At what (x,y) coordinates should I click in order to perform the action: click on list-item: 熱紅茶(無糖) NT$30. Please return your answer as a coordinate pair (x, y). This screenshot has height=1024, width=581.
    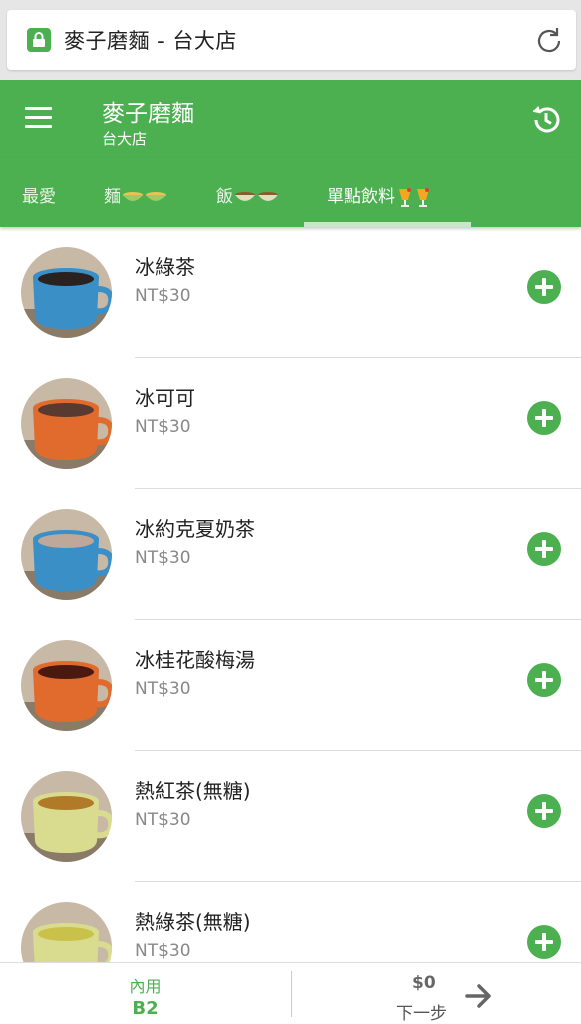
    Looking at the image, I should click on (290, 816).